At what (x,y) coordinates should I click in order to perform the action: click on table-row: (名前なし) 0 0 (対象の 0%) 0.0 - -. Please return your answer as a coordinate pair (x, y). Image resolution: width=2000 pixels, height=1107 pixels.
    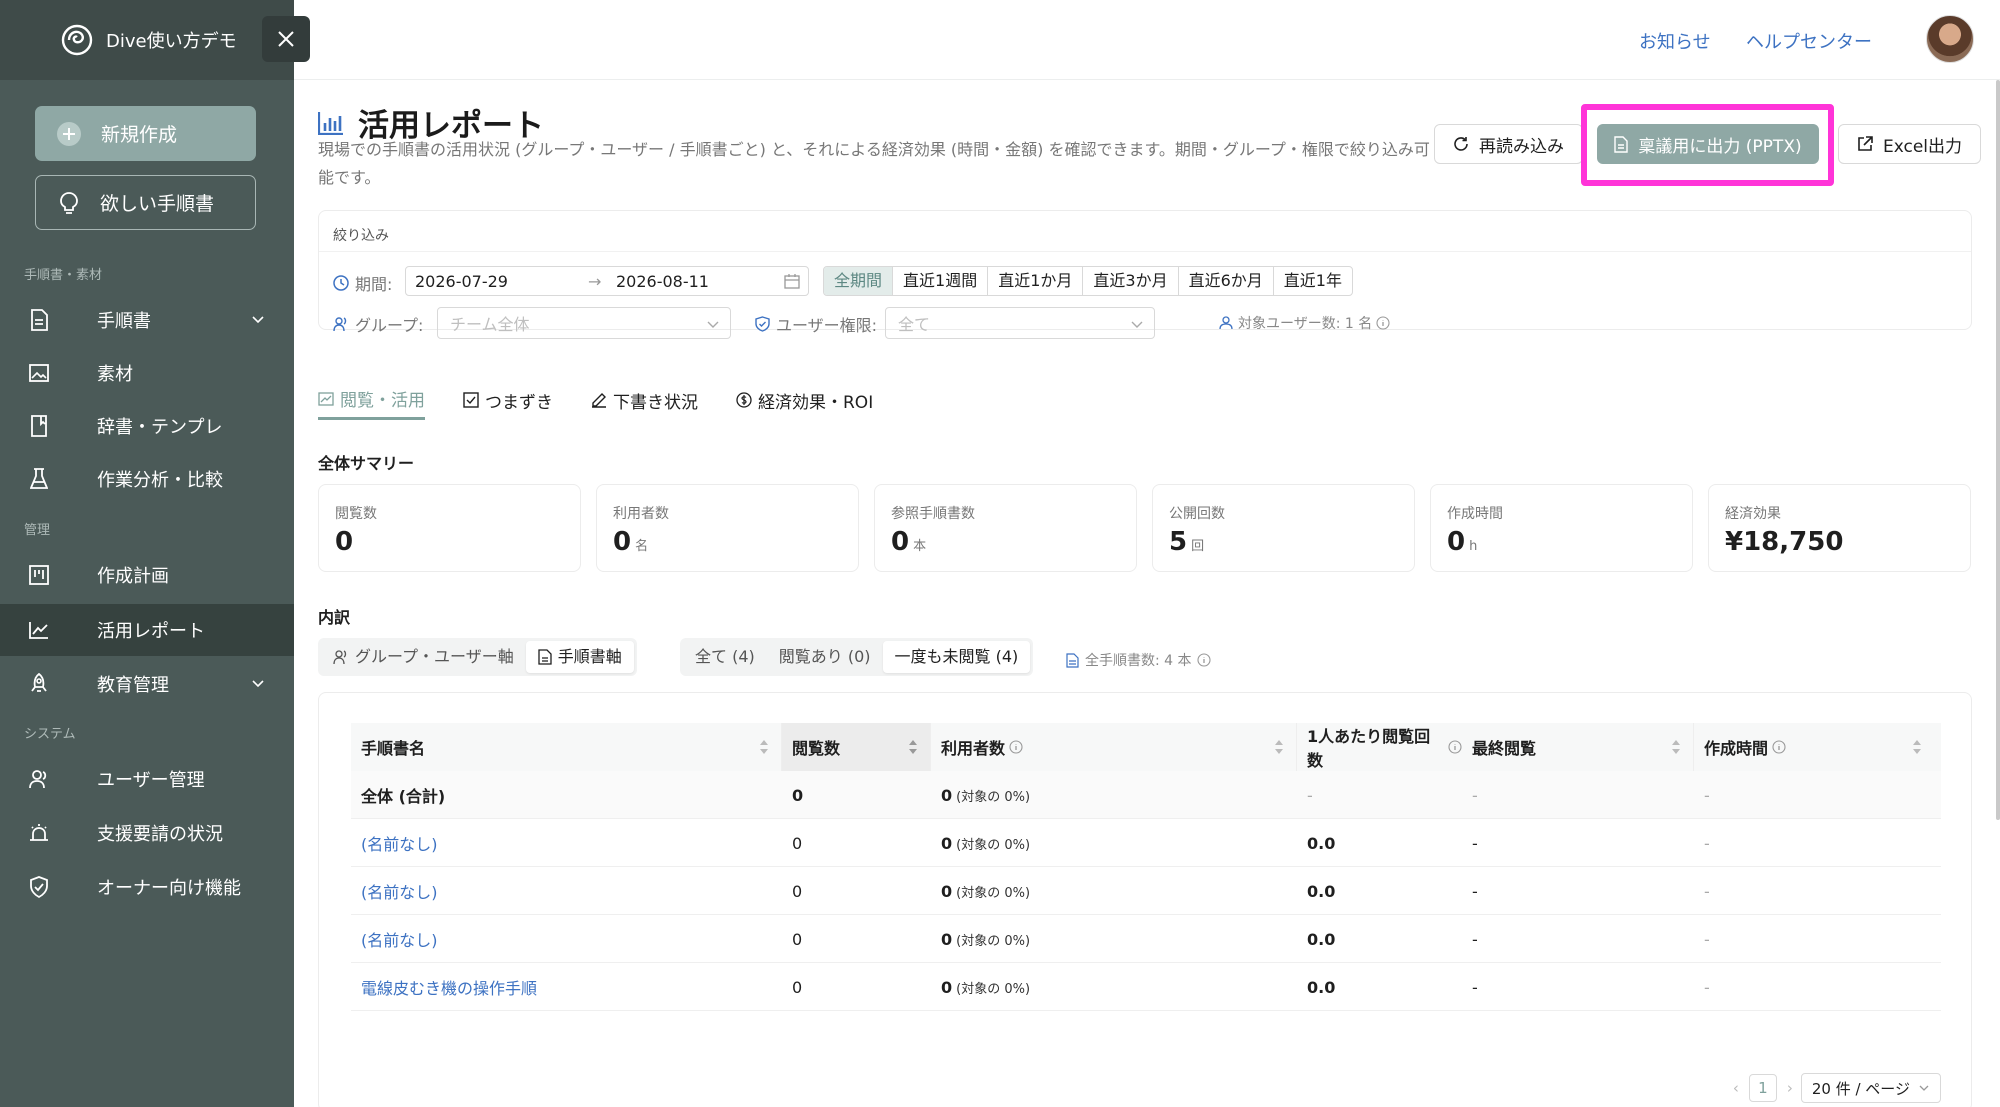
    Looking at the image, I should click on (1146, 939).